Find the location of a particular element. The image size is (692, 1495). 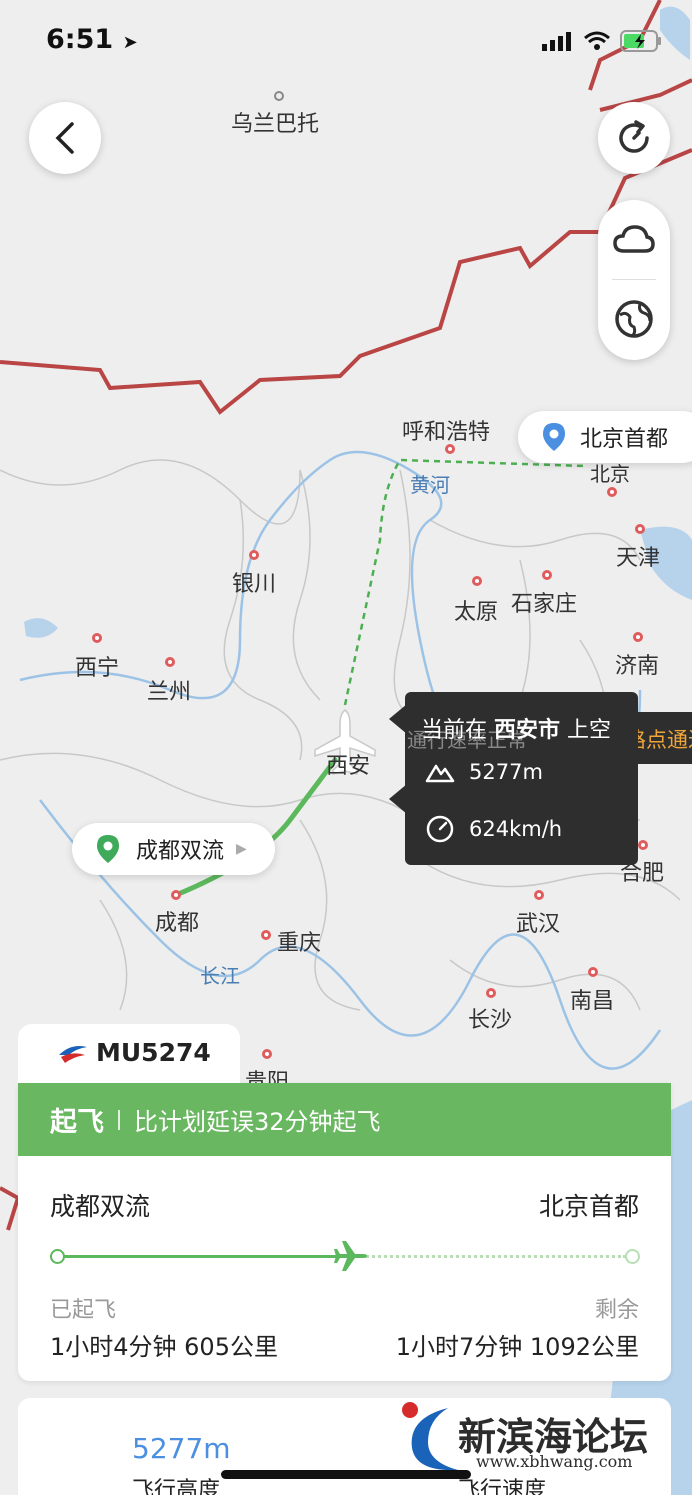

origin-airport-pill: 成都双流 ▶ is located at coordinates (173, 849).